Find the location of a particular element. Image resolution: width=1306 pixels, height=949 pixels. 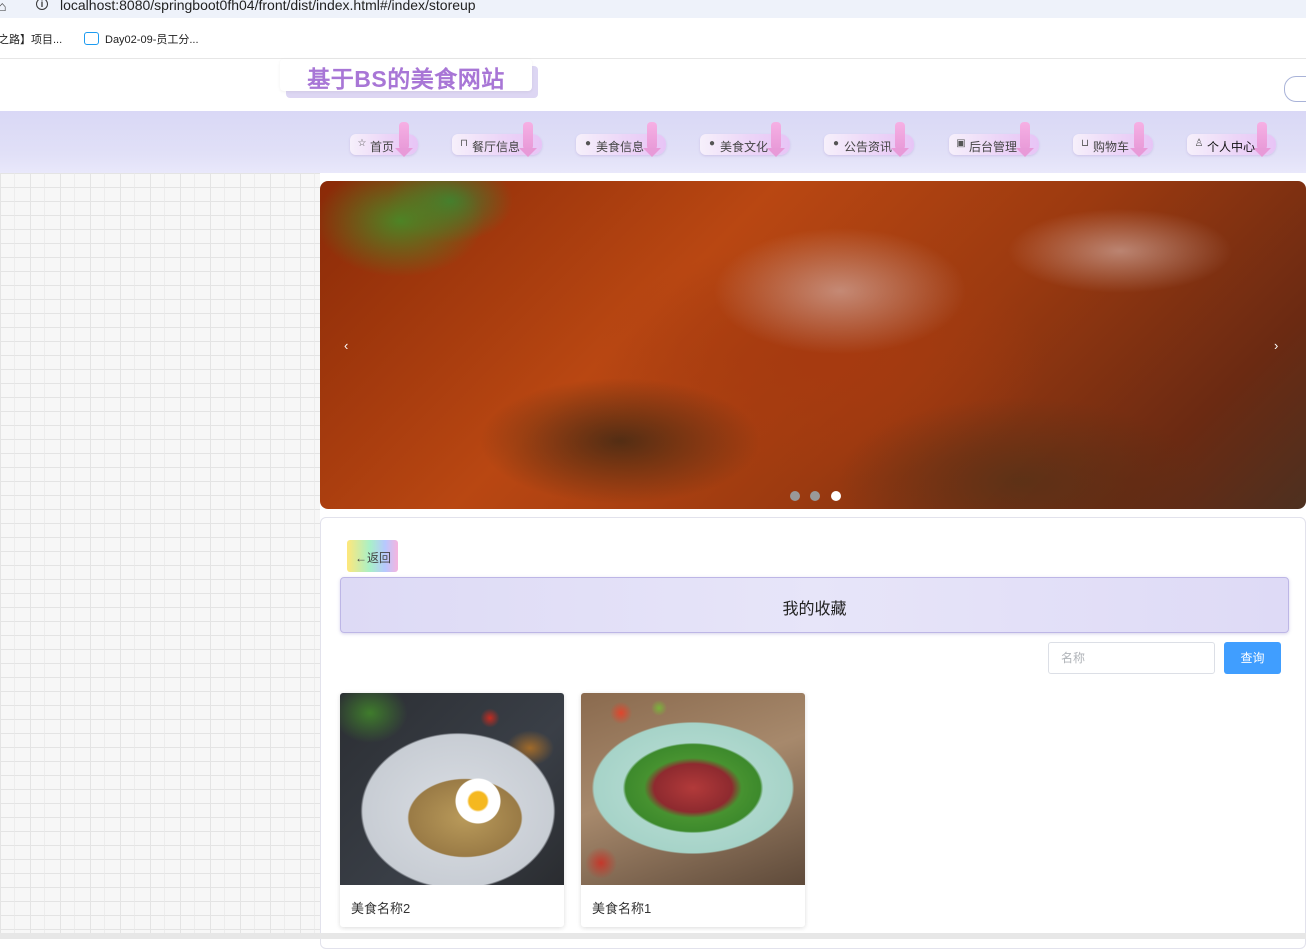

bag-icon: ⊓ is located at coordinates (464, 143).